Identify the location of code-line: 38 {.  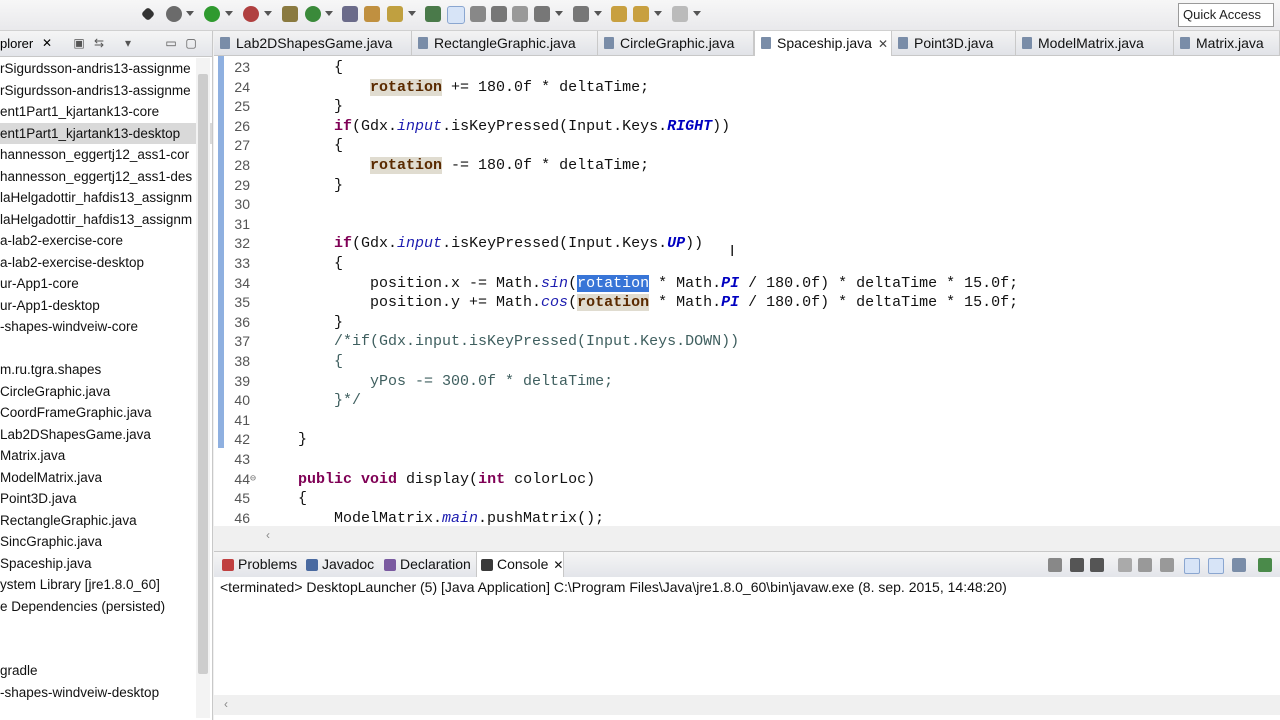
(747, 362).